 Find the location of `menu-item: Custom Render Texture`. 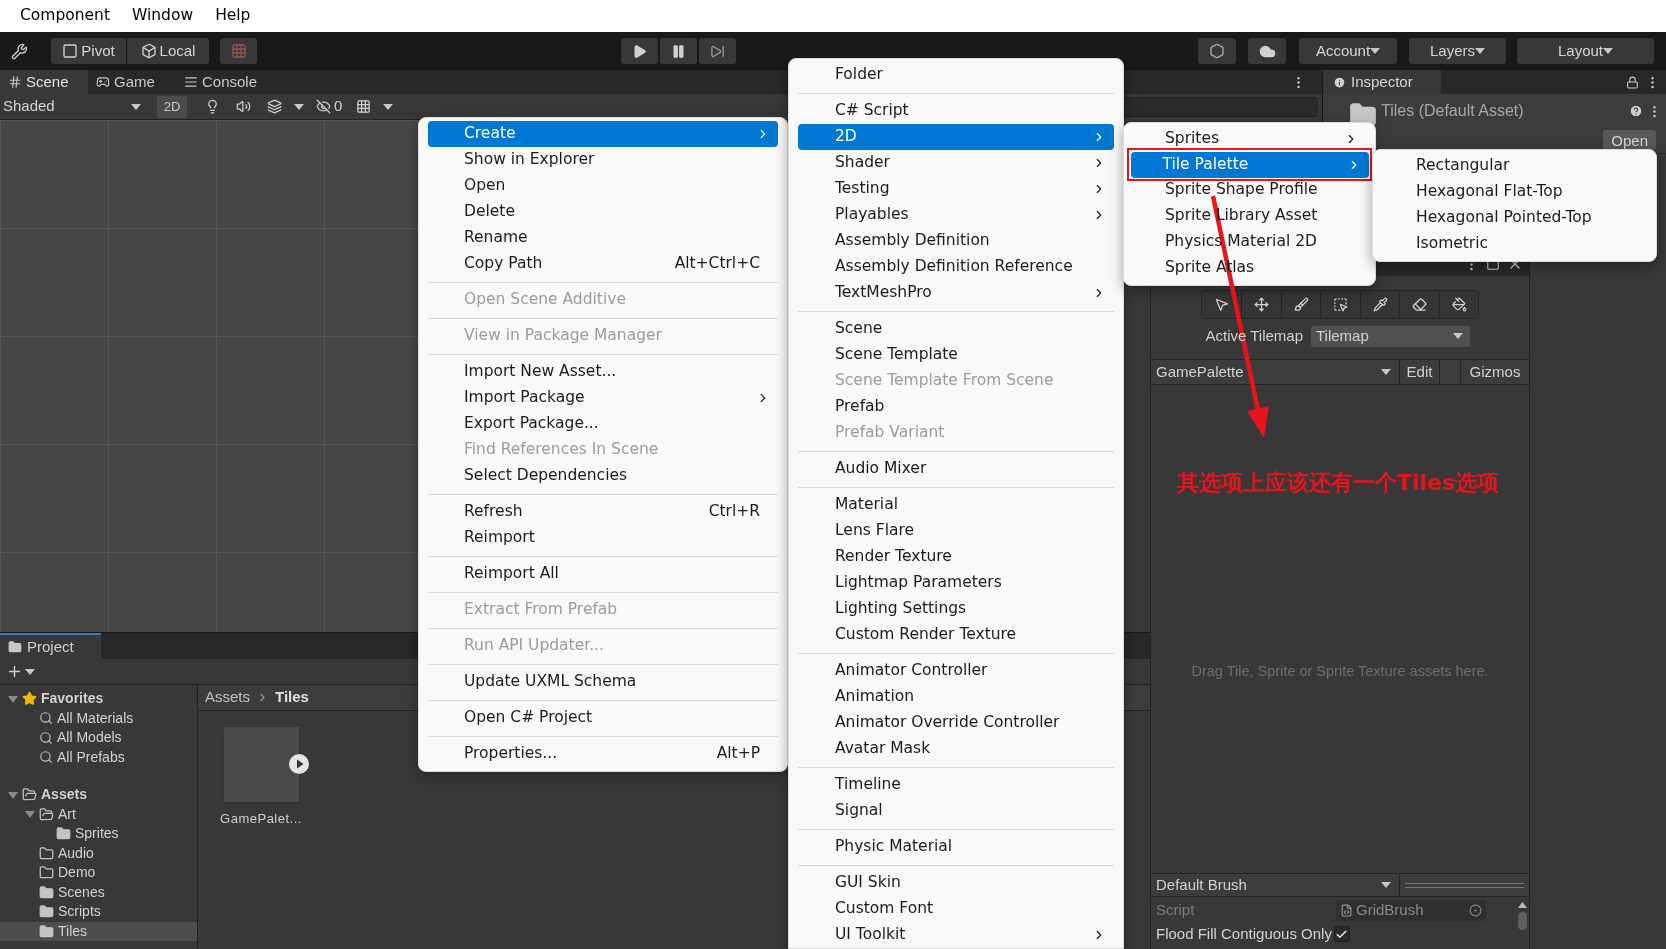

menu-item: Custom Render Texture is located at coordinates (956, 635).